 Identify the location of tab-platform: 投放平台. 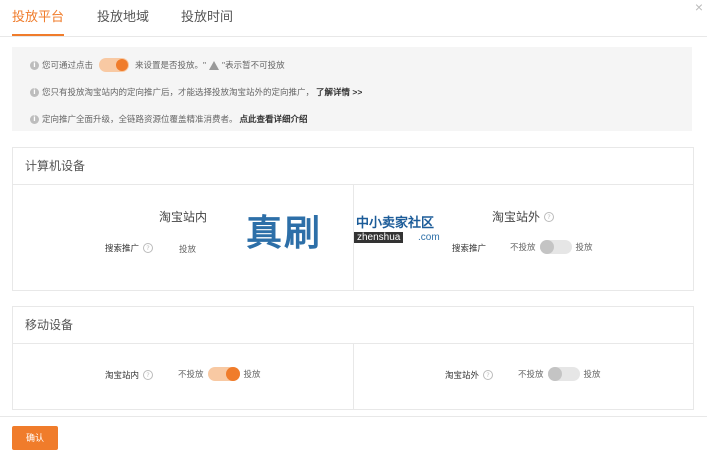
(38, 18).